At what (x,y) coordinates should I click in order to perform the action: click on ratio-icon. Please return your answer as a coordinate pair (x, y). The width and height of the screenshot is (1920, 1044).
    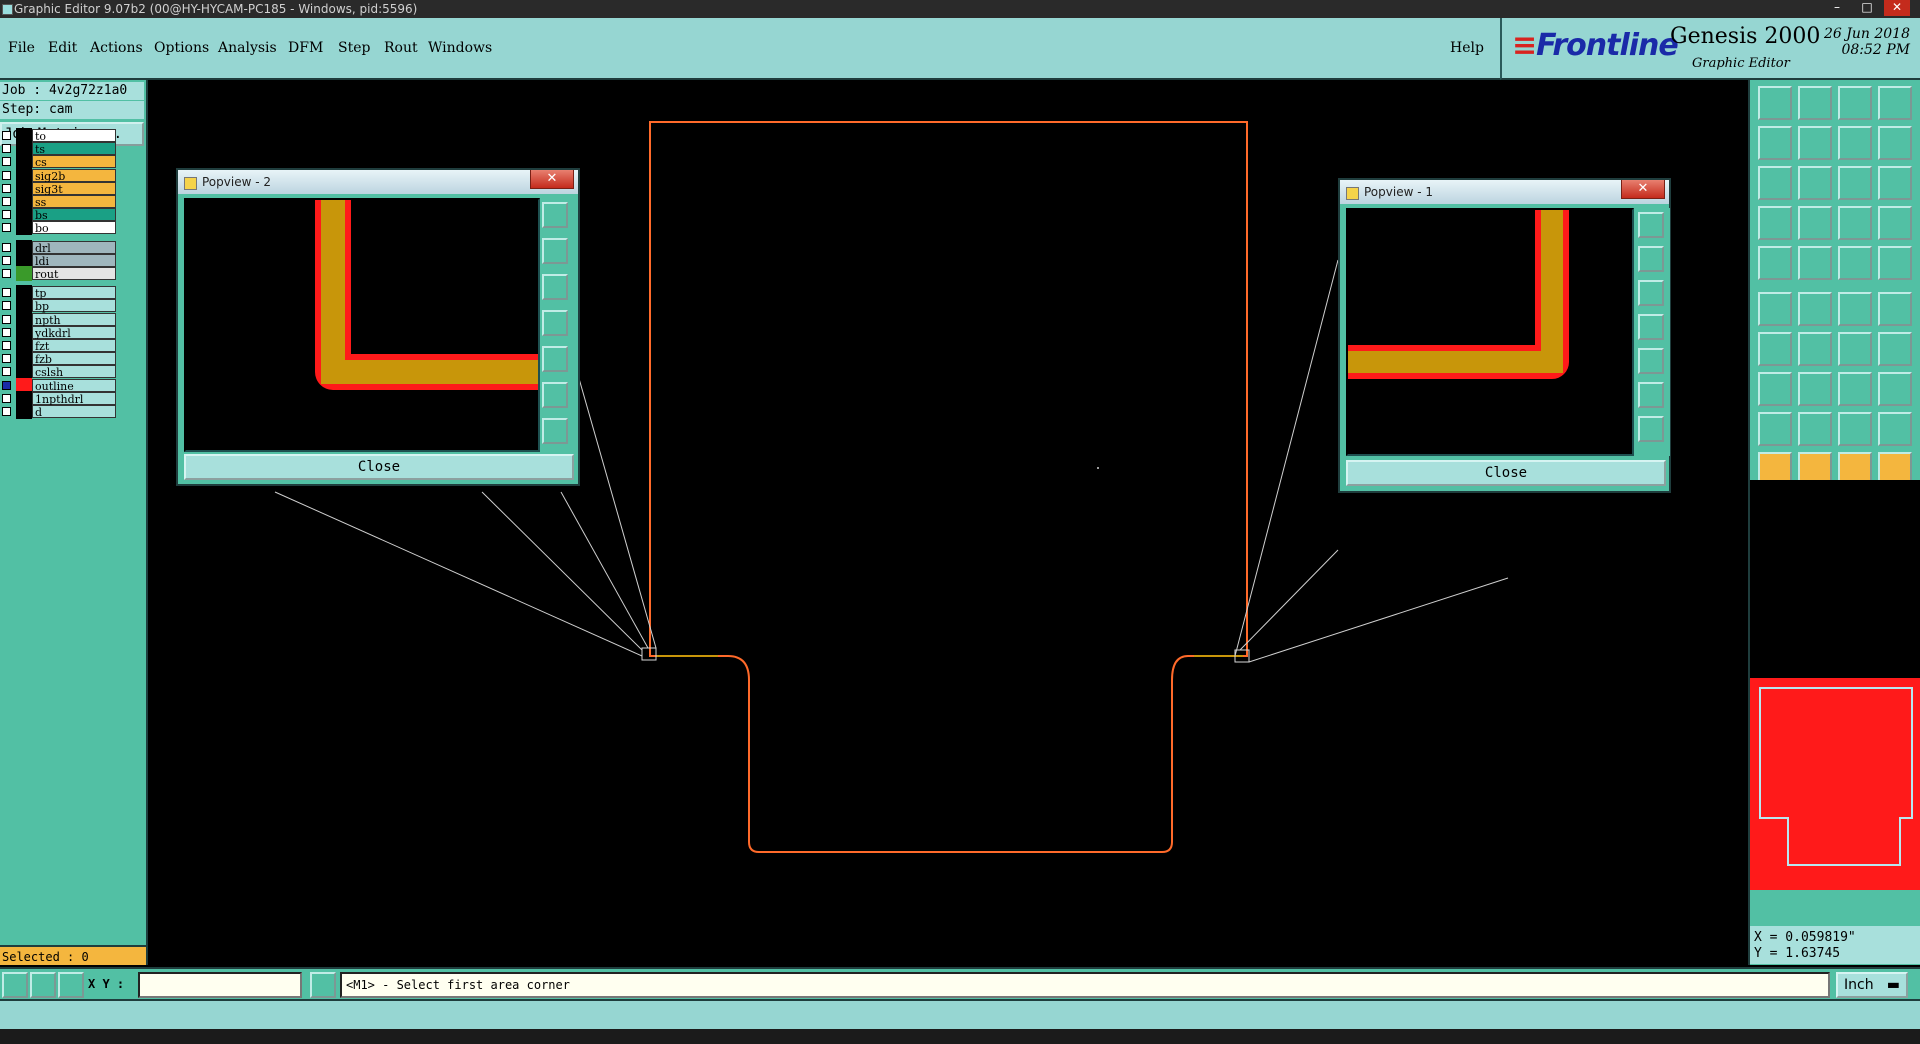
    Looking at the image, I should click on (1855, 183).